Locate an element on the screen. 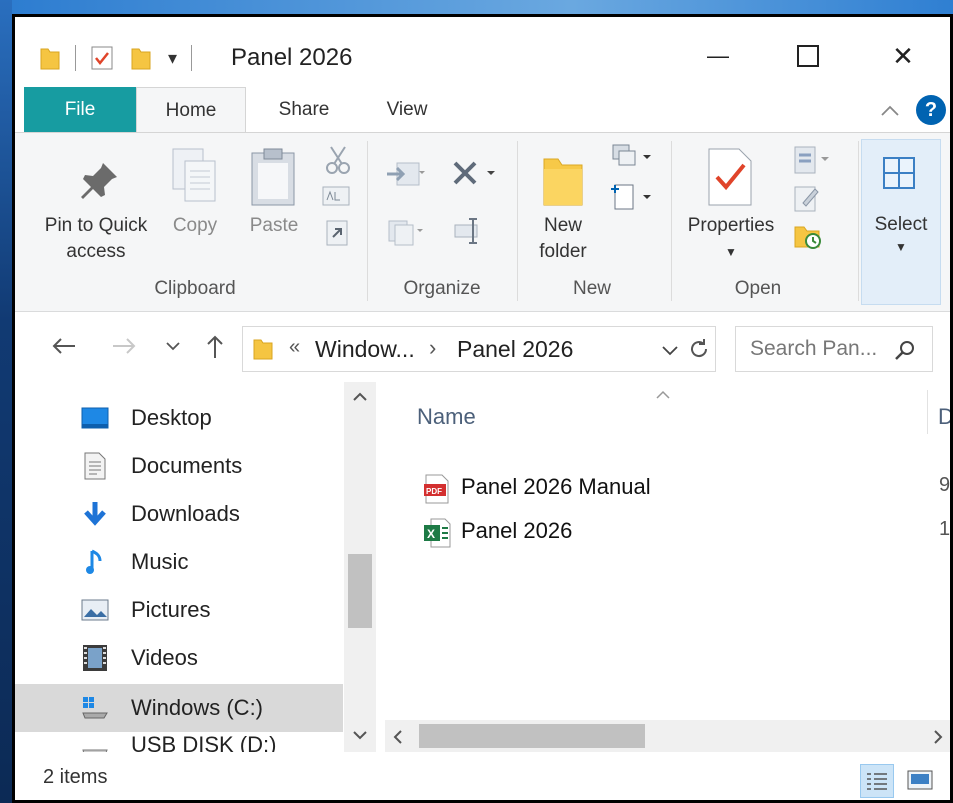 This screenshot has height=803, width=953. open-icon is located at coordinates (813, 160).